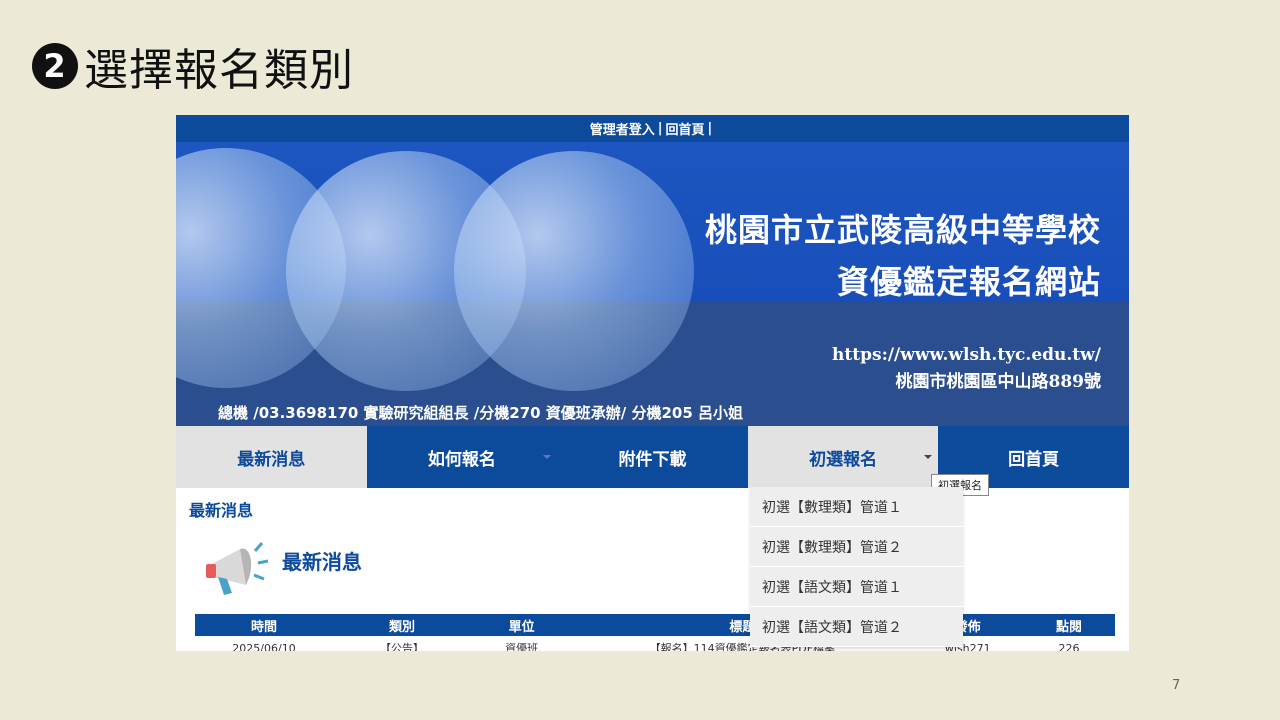 This screenshot has width=1280, height=720. Describe the element at coordinates (903, 256) in the screenshot. I see `banner-title: 桃園市立武陵高級中等學校 資優鑑定報名網站` at that location.